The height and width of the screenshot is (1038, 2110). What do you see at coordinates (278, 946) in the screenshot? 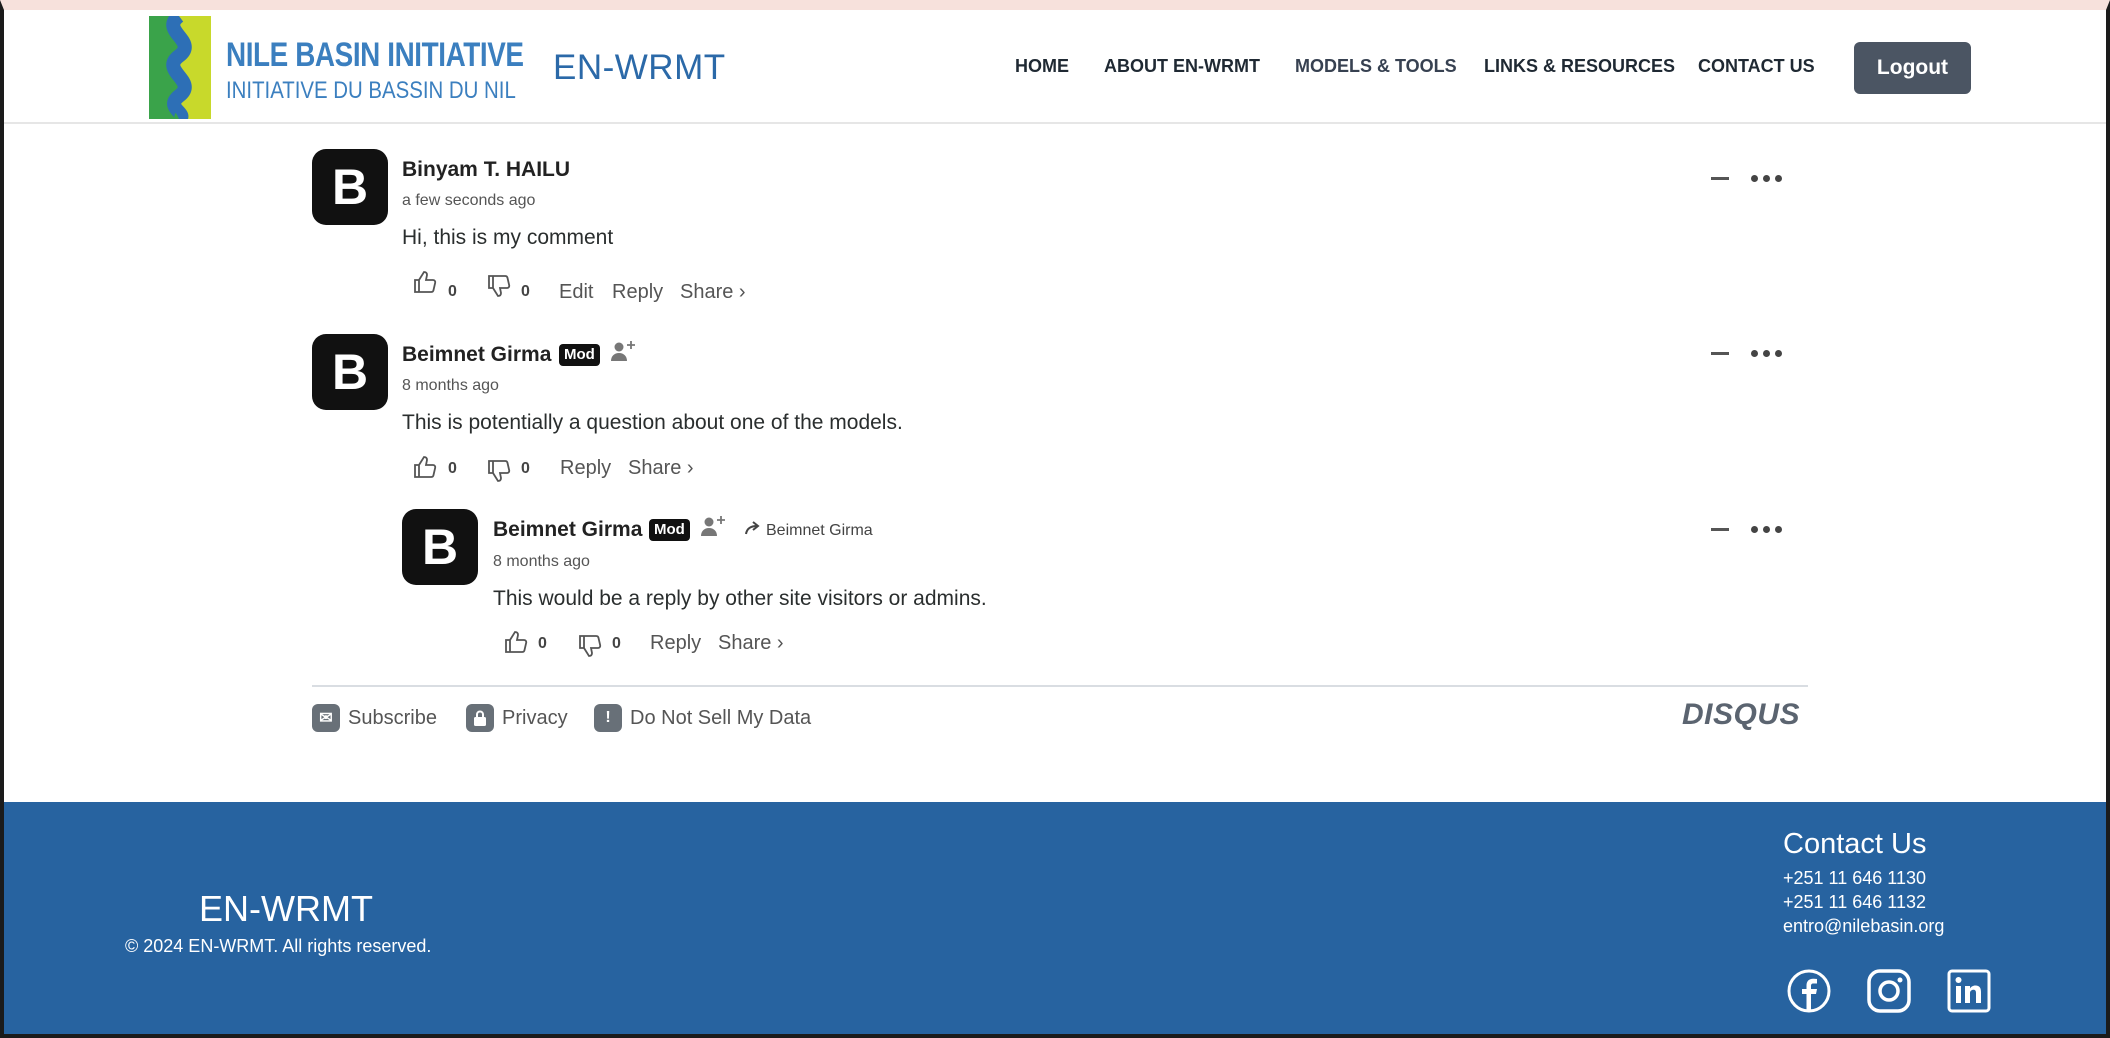
I see `footer-copyright: © 2024 EN-WRMT. All rights reserved.` at bounding box center [278, 946].